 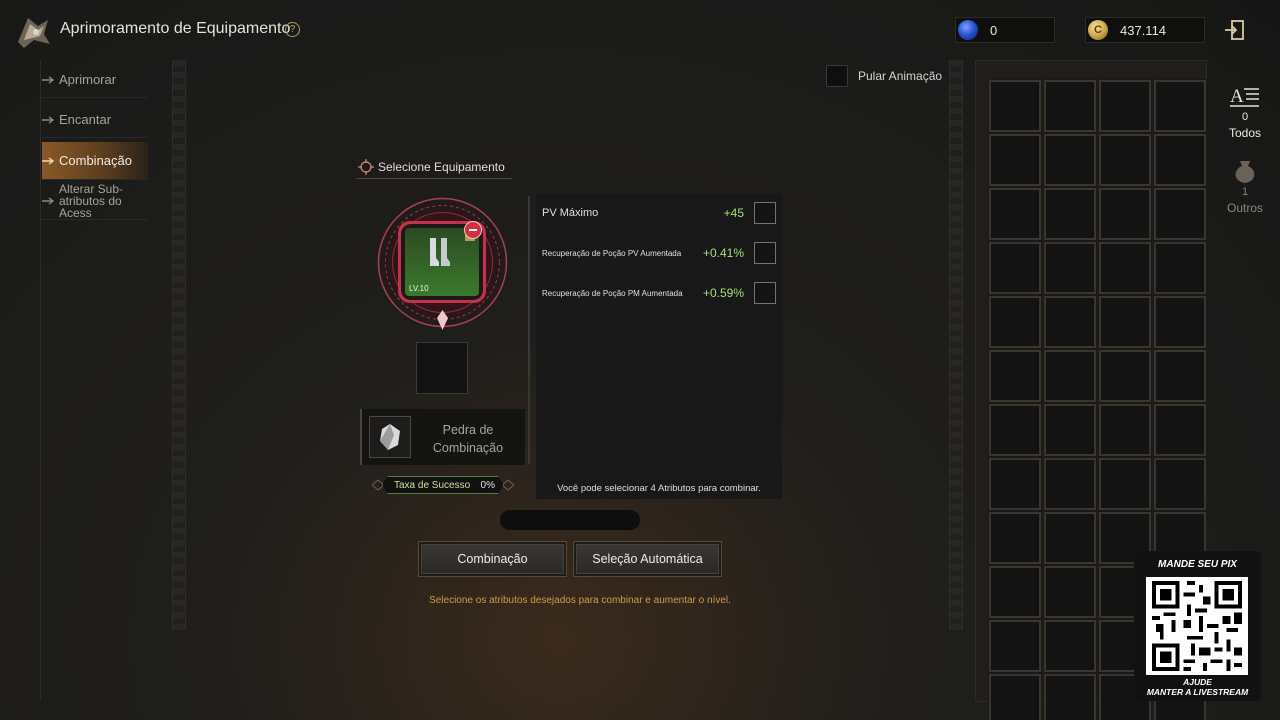 I want to click on combination-stone-slot, so click(x=390, y=437).